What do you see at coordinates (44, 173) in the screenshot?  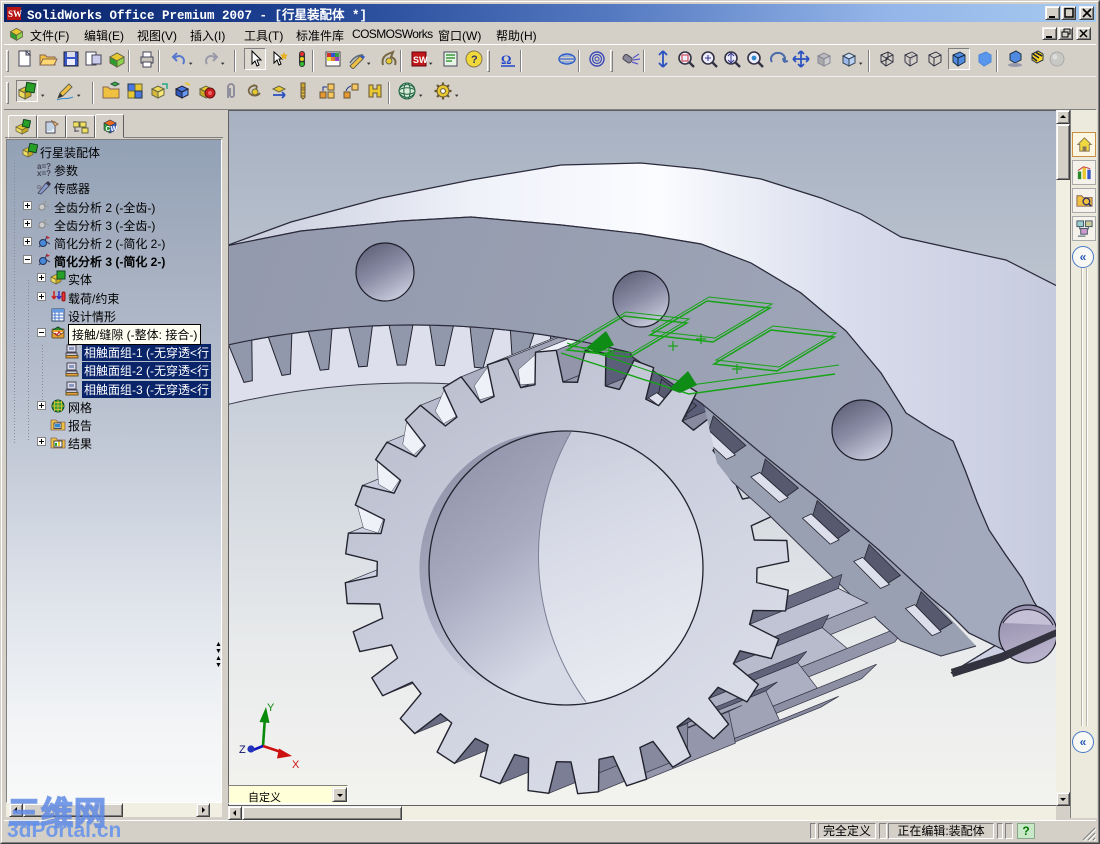 I see `svg-text: x=?` at bounding box center [44, 173].